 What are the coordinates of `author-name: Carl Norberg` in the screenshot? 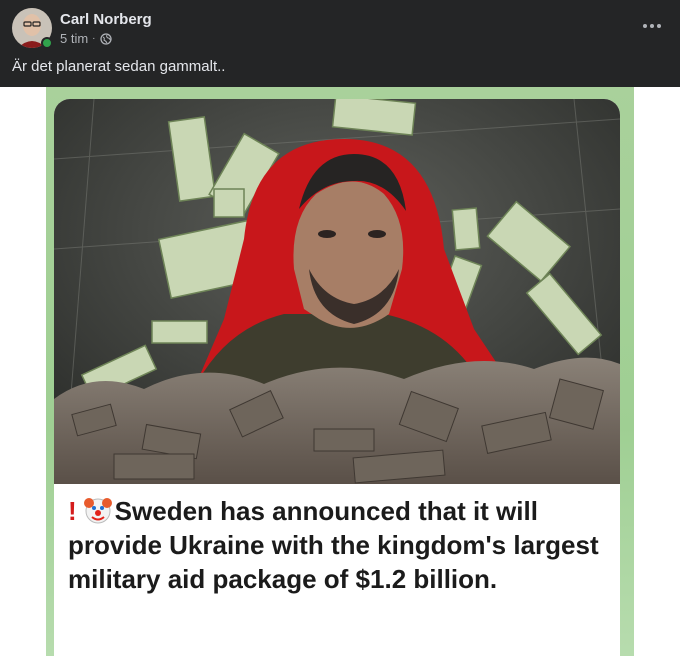 It's located at (106, 19).